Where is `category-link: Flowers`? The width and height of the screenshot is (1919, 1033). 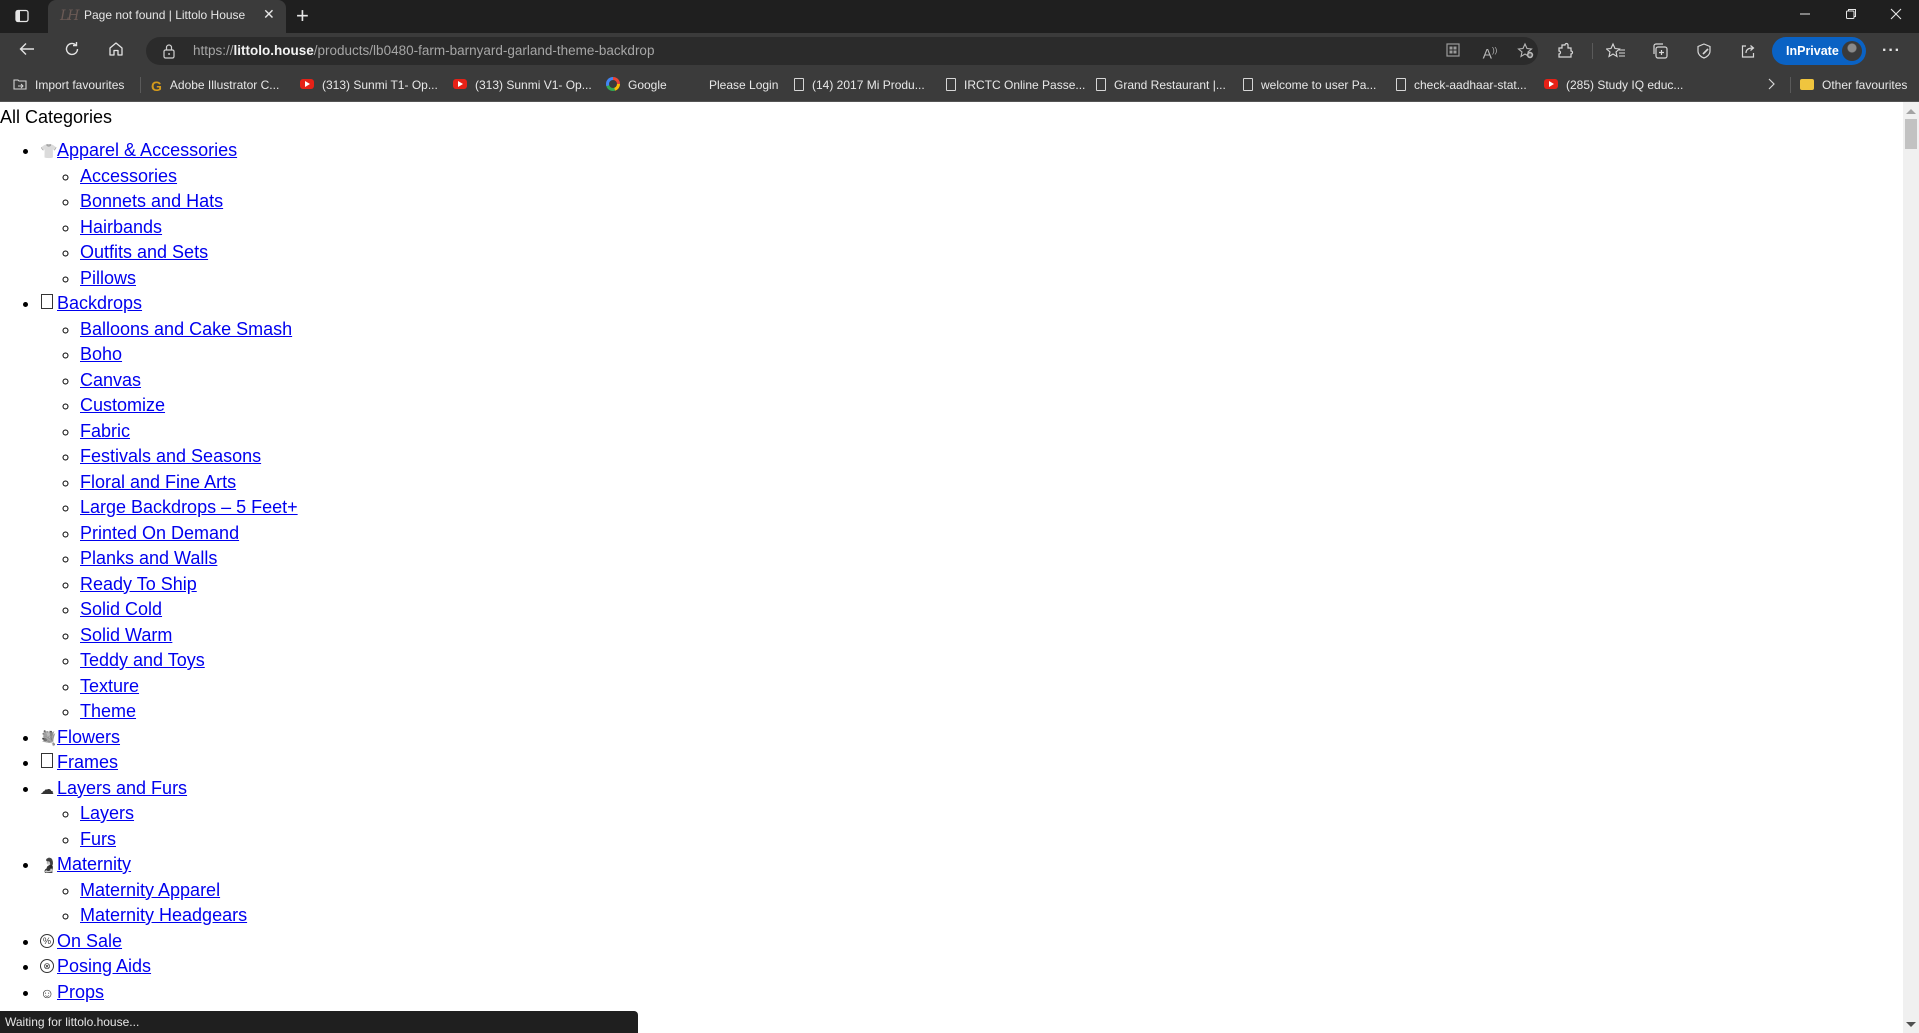
category-link: Flowers is located at coordinates (88, 737).